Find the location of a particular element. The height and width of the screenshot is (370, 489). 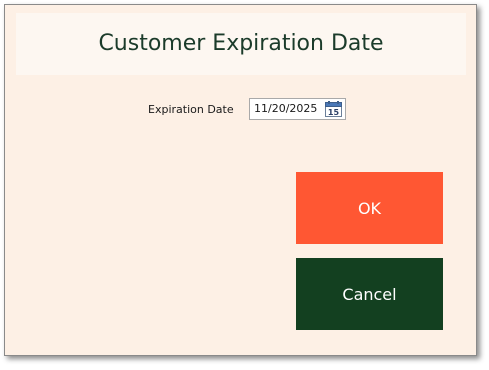

calendar-day-number: 15 is located at coordinates (334, 112).